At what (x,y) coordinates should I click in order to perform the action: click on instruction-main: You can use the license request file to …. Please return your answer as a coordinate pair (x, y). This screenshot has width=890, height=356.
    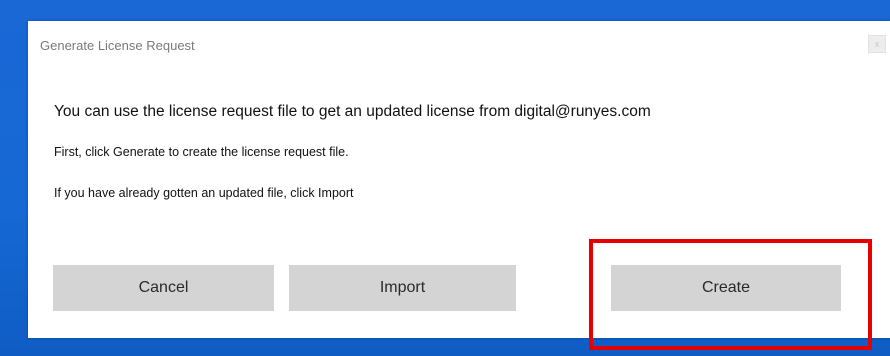
    Looking at the image, I should click on (352, 111).